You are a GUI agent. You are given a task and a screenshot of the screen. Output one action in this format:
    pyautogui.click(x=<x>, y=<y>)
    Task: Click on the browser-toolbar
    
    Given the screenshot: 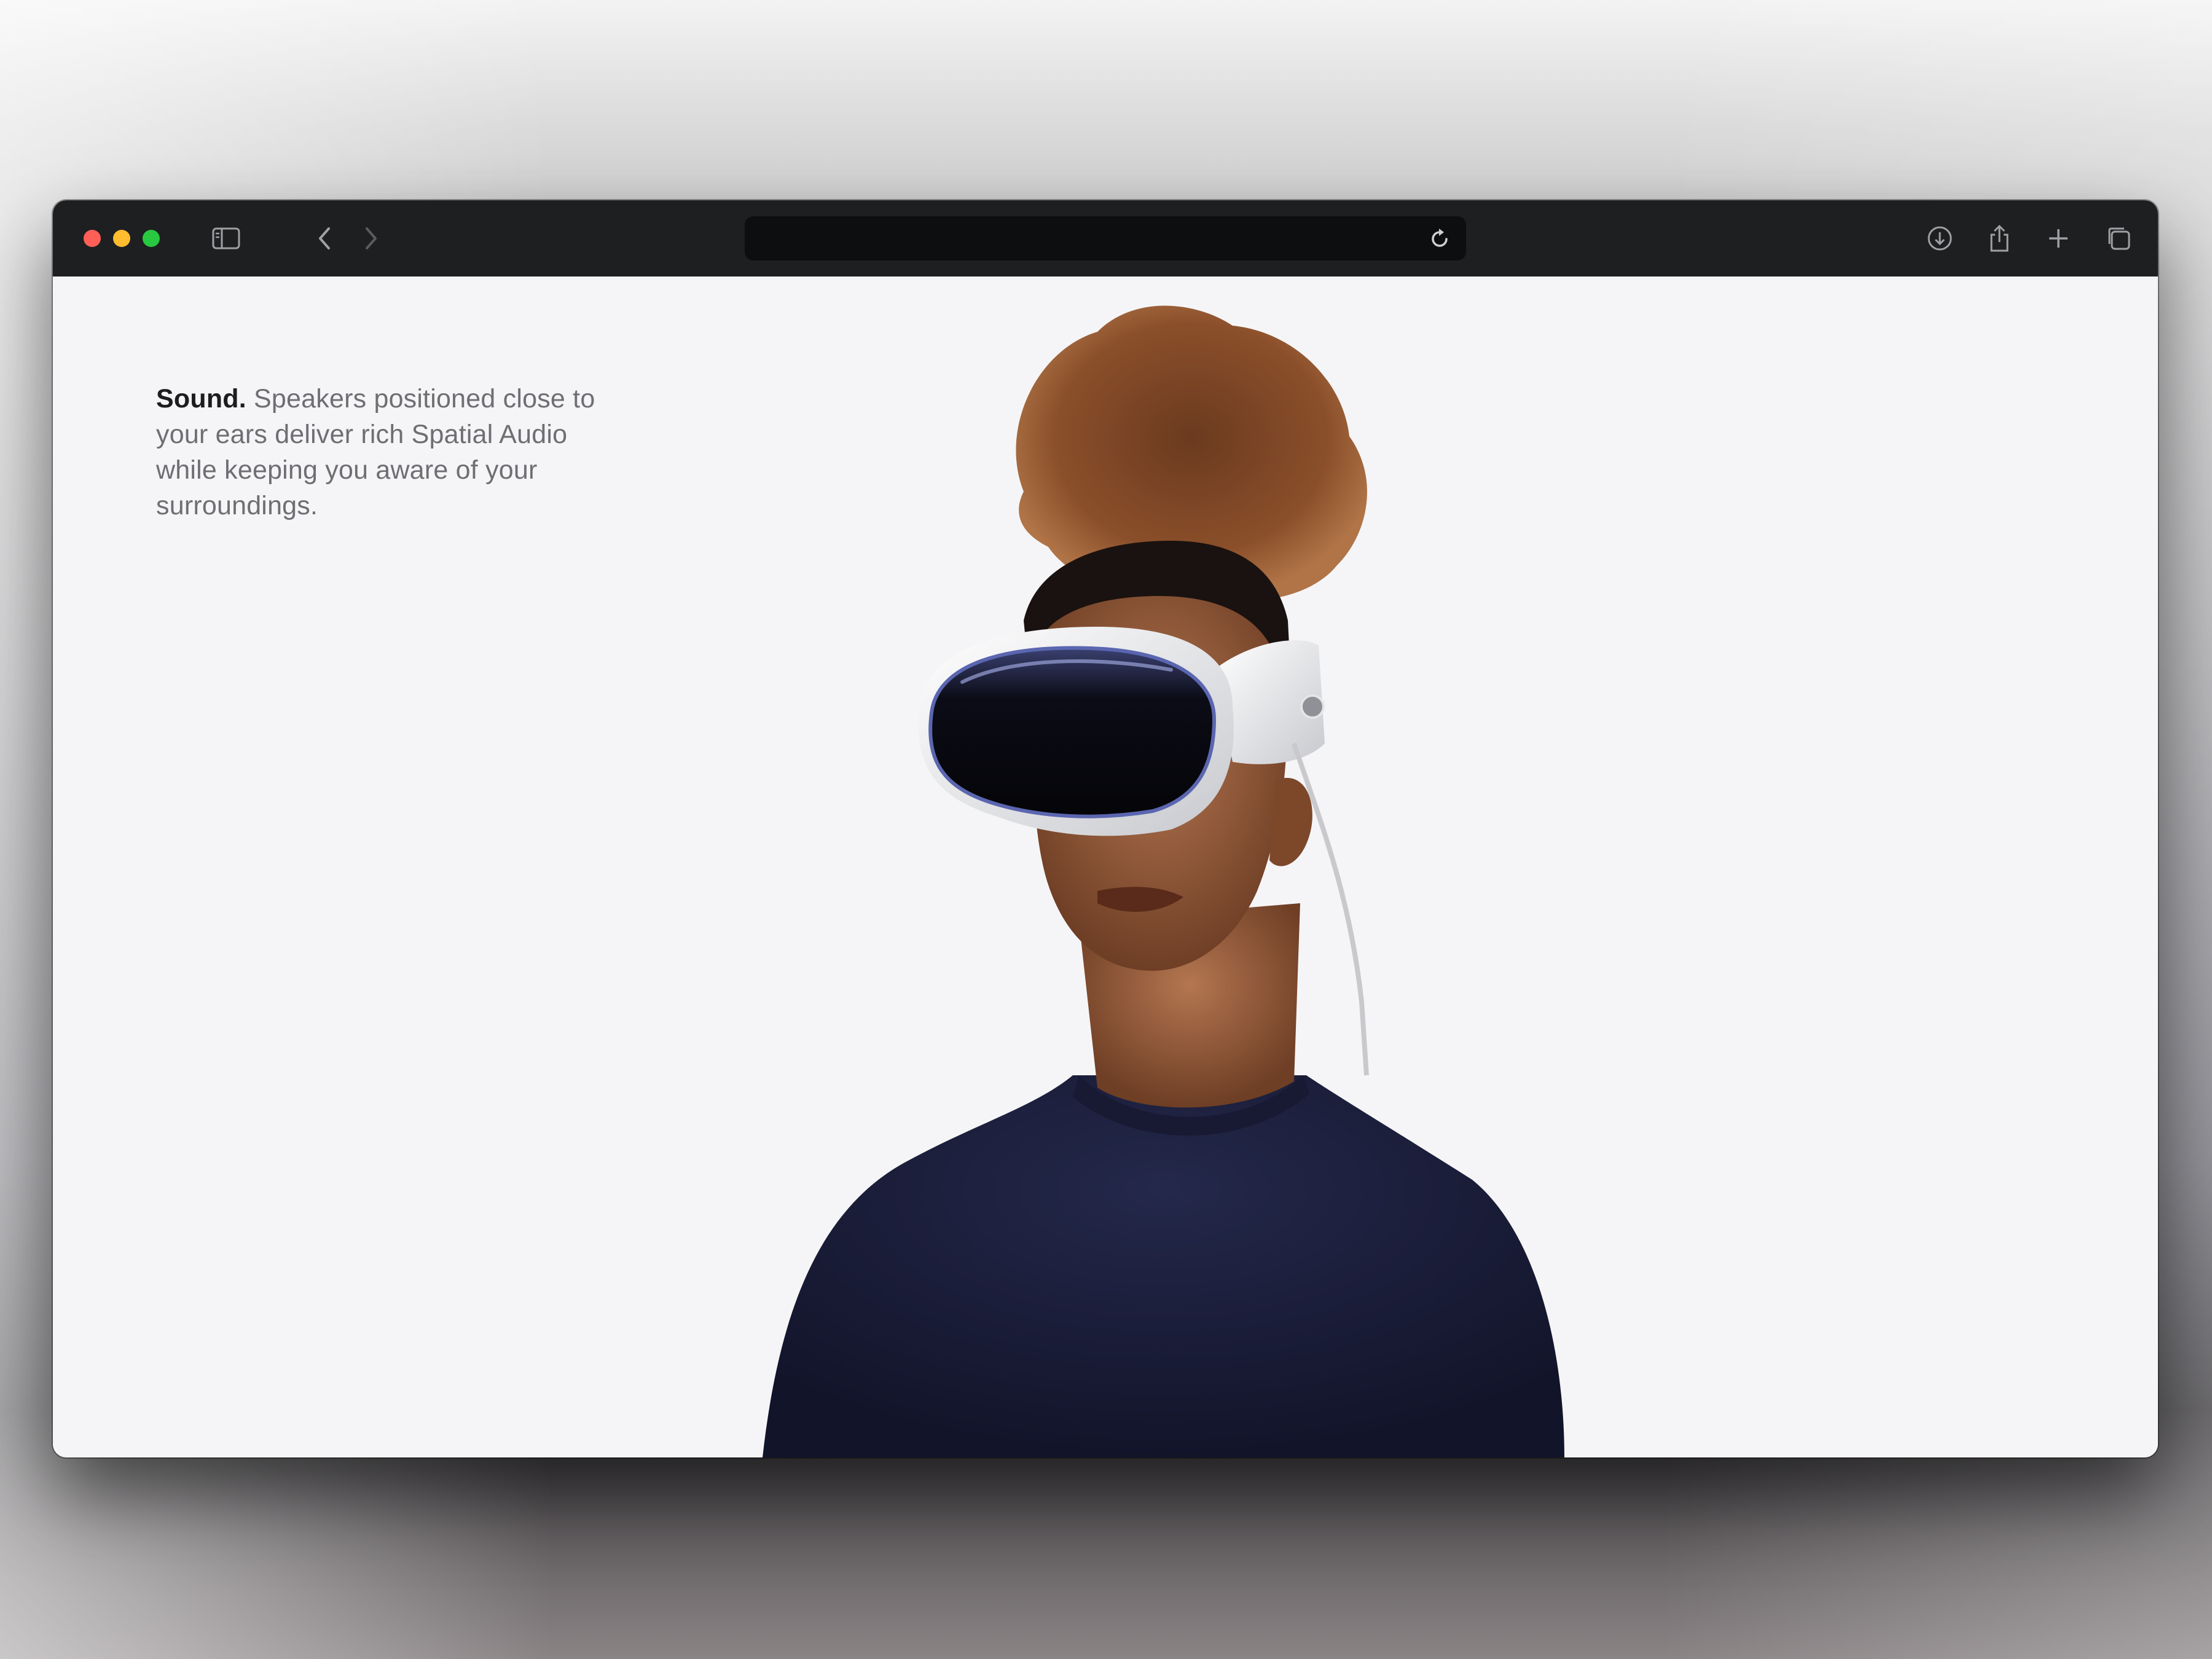 What is the action you would take?
    pyautogui.click(x=1105, y=239)
    